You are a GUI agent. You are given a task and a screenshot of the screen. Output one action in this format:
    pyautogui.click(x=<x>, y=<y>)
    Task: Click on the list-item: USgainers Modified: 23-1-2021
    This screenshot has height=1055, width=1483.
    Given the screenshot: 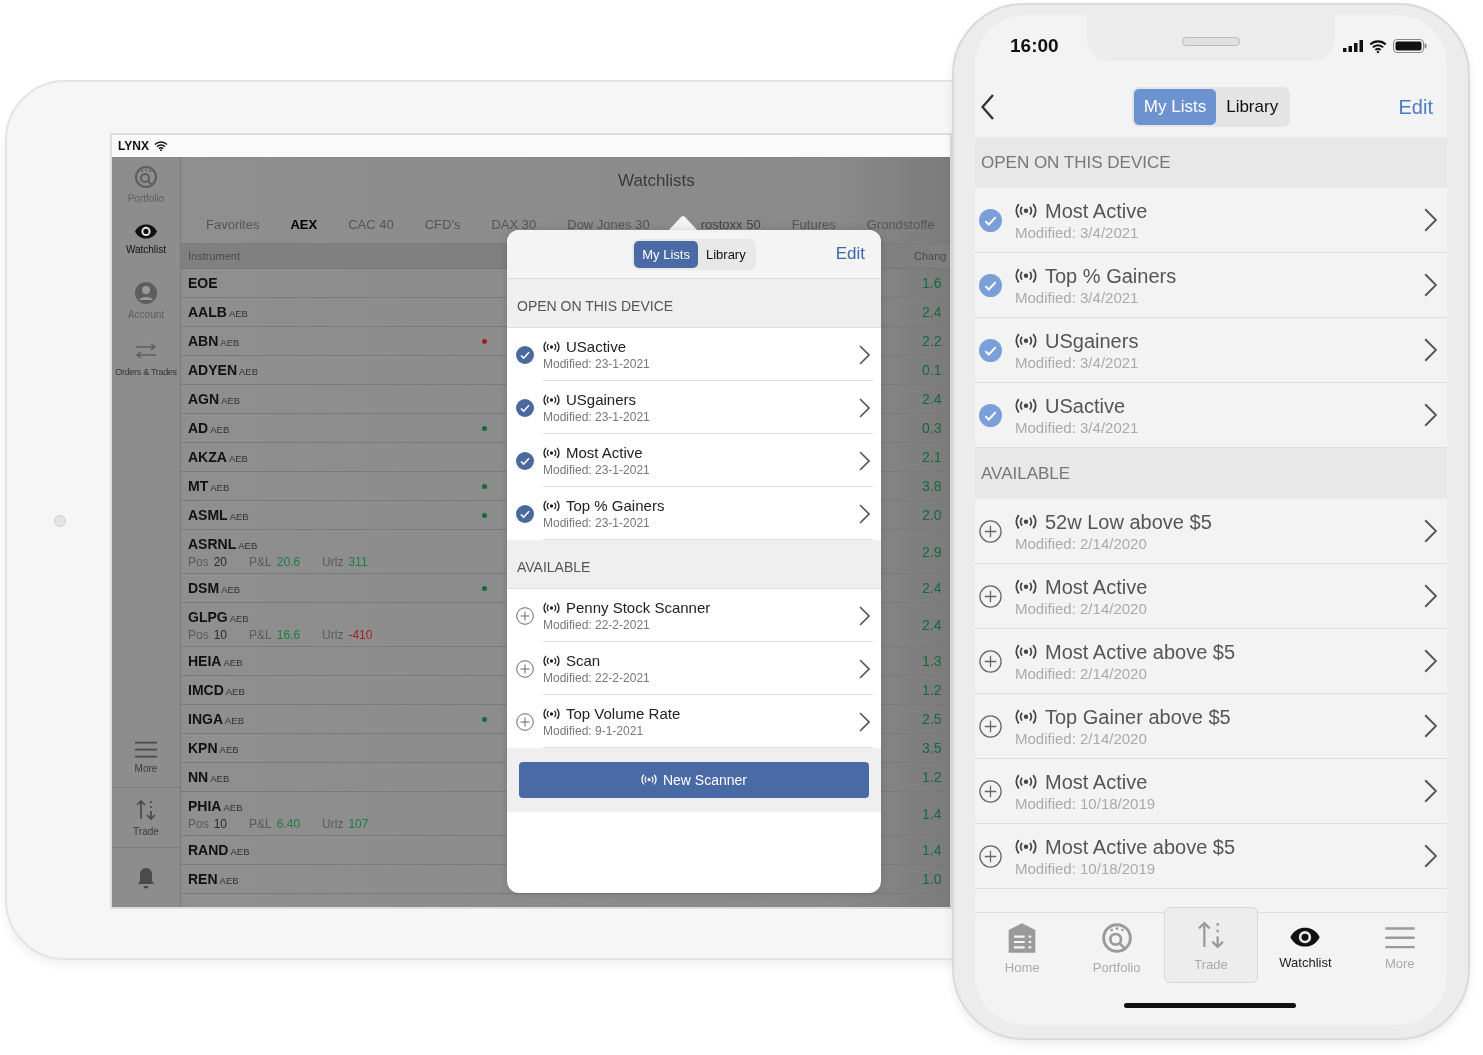 What is the action you would take?
    pyautogui.click(x=694, y=407)
    